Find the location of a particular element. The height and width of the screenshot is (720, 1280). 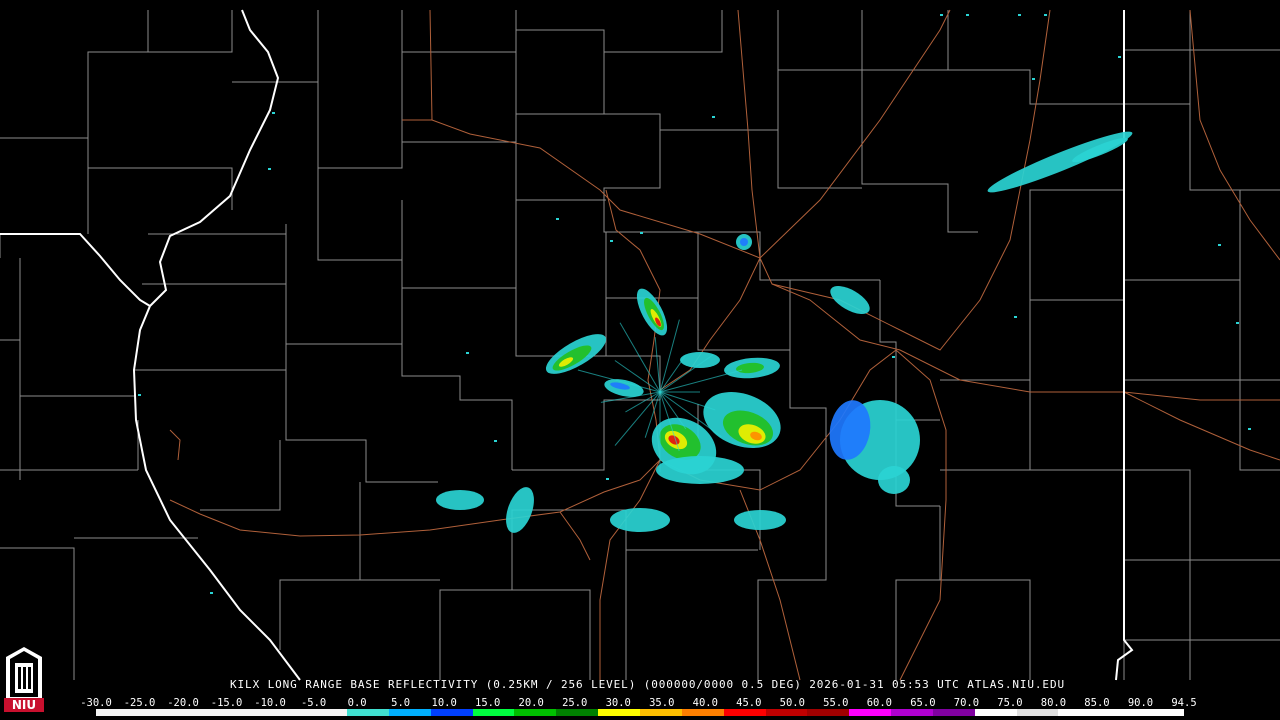

scale-label: 65.0 is located at coordinates (923, 703).